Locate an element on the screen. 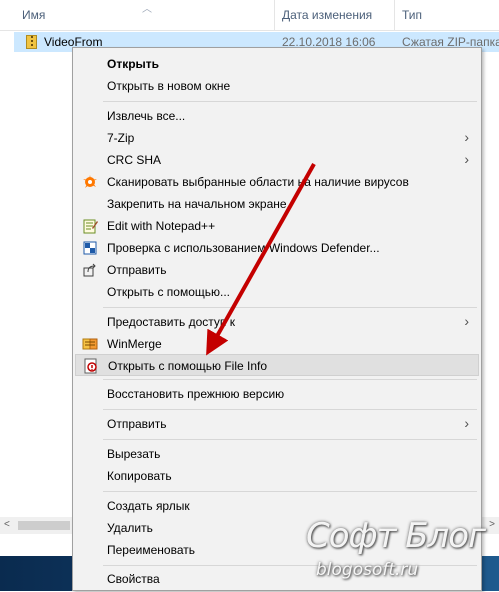 The height and width of the screenshot is (592, 499). menu-item-give-access: Предоставить доступ к › is located at coordinates (277, 322).